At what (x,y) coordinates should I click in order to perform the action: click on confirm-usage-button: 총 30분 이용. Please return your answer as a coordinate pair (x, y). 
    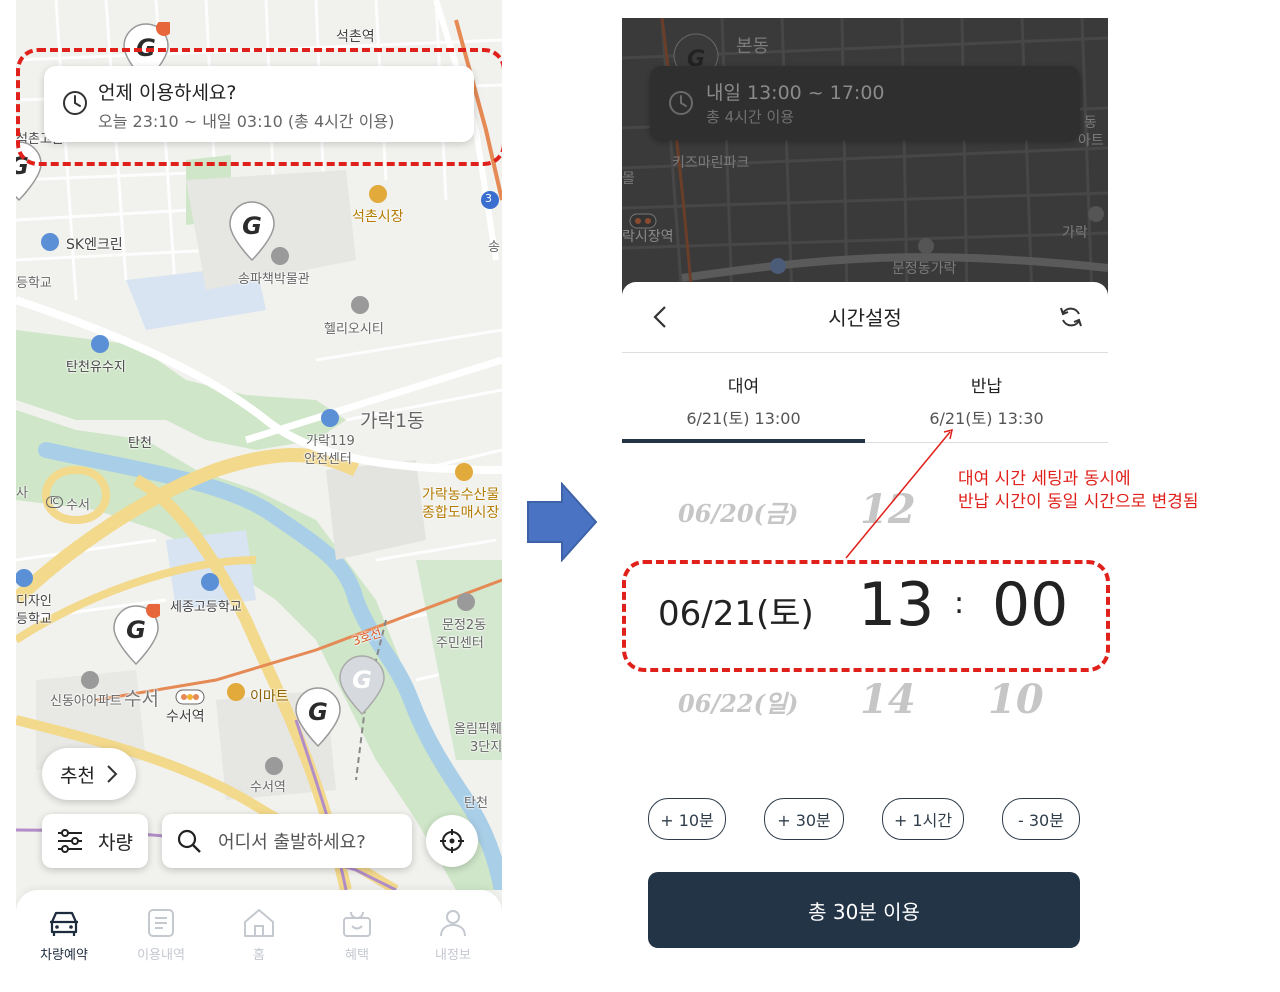
    Looking at the image, I should click on (864, 910).